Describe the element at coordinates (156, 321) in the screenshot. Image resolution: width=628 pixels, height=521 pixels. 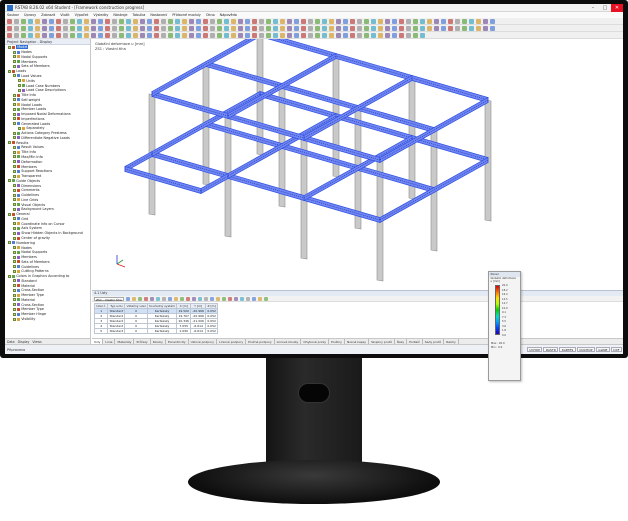
I see `table-row: 3 Standard 0 Kartézský 20.346 -21.006 0.052` at that location.